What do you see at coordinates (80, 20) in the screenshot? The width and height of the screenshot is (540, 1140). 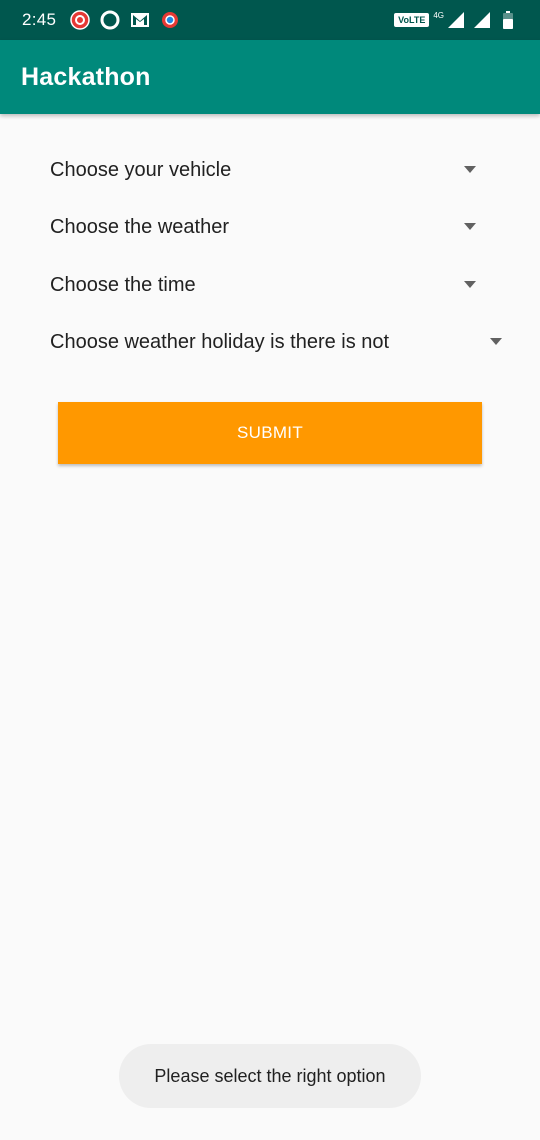 I see `notification-badge-icon` at bounding box center [80, 20].